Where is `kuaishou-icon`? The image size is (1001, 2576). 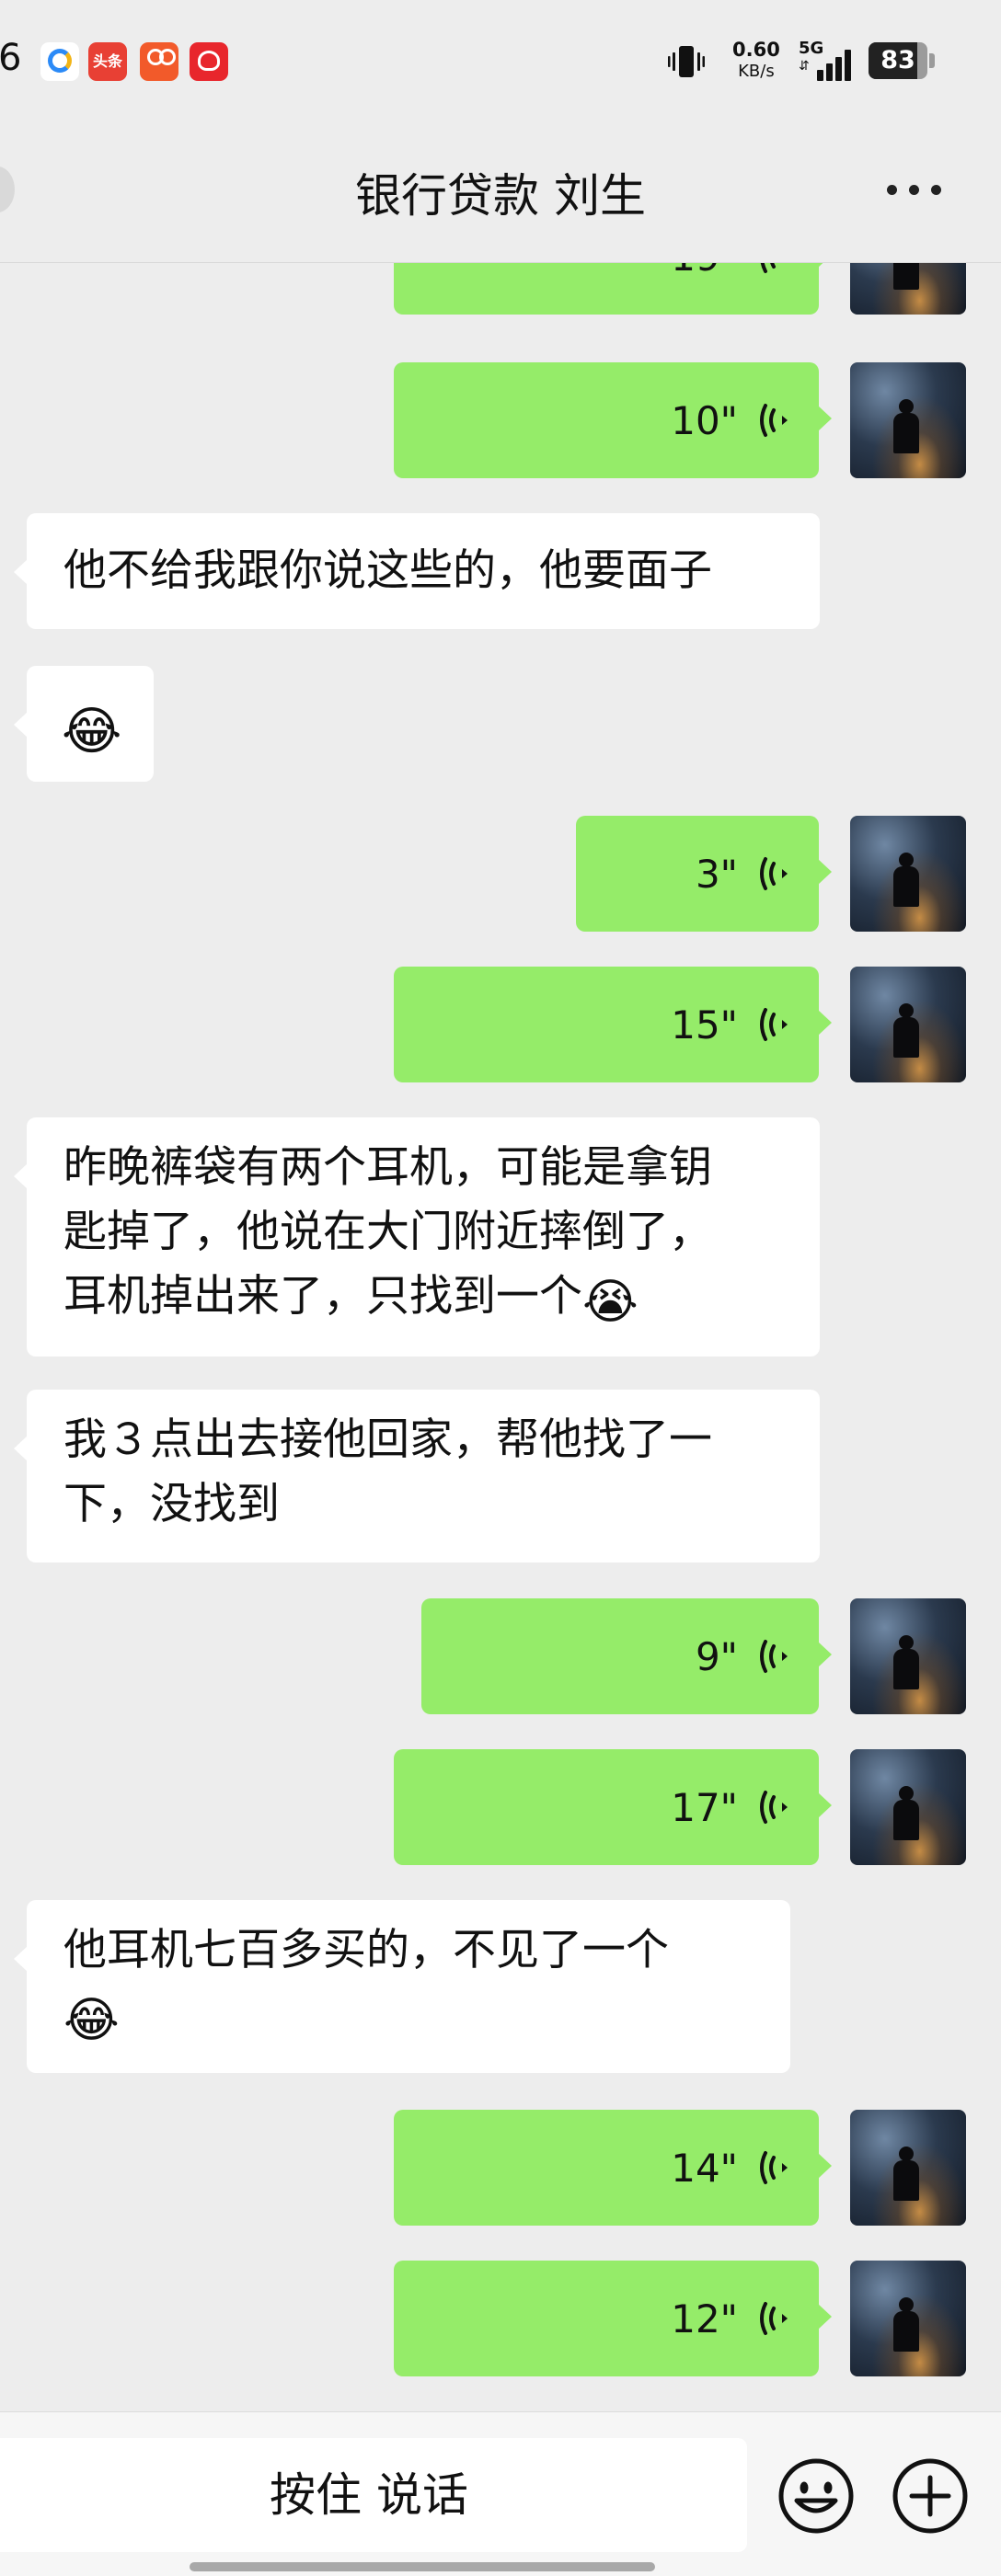 kuaishou-icon is located at coordinates (159, 61).